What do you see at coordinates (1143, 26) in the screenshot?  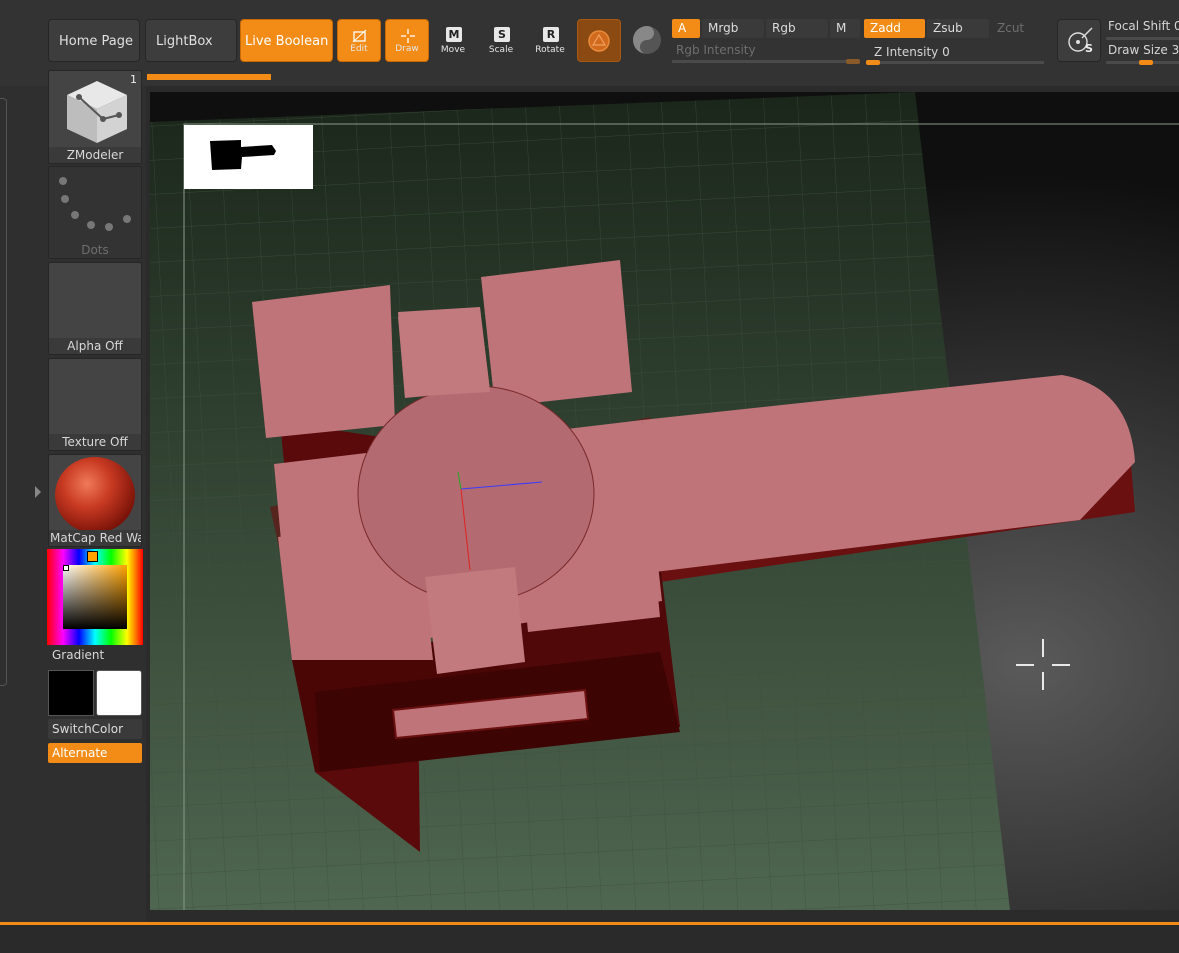 I see `focal-shift-label: Focal Shift 0` at bounding box center [1143, 26].